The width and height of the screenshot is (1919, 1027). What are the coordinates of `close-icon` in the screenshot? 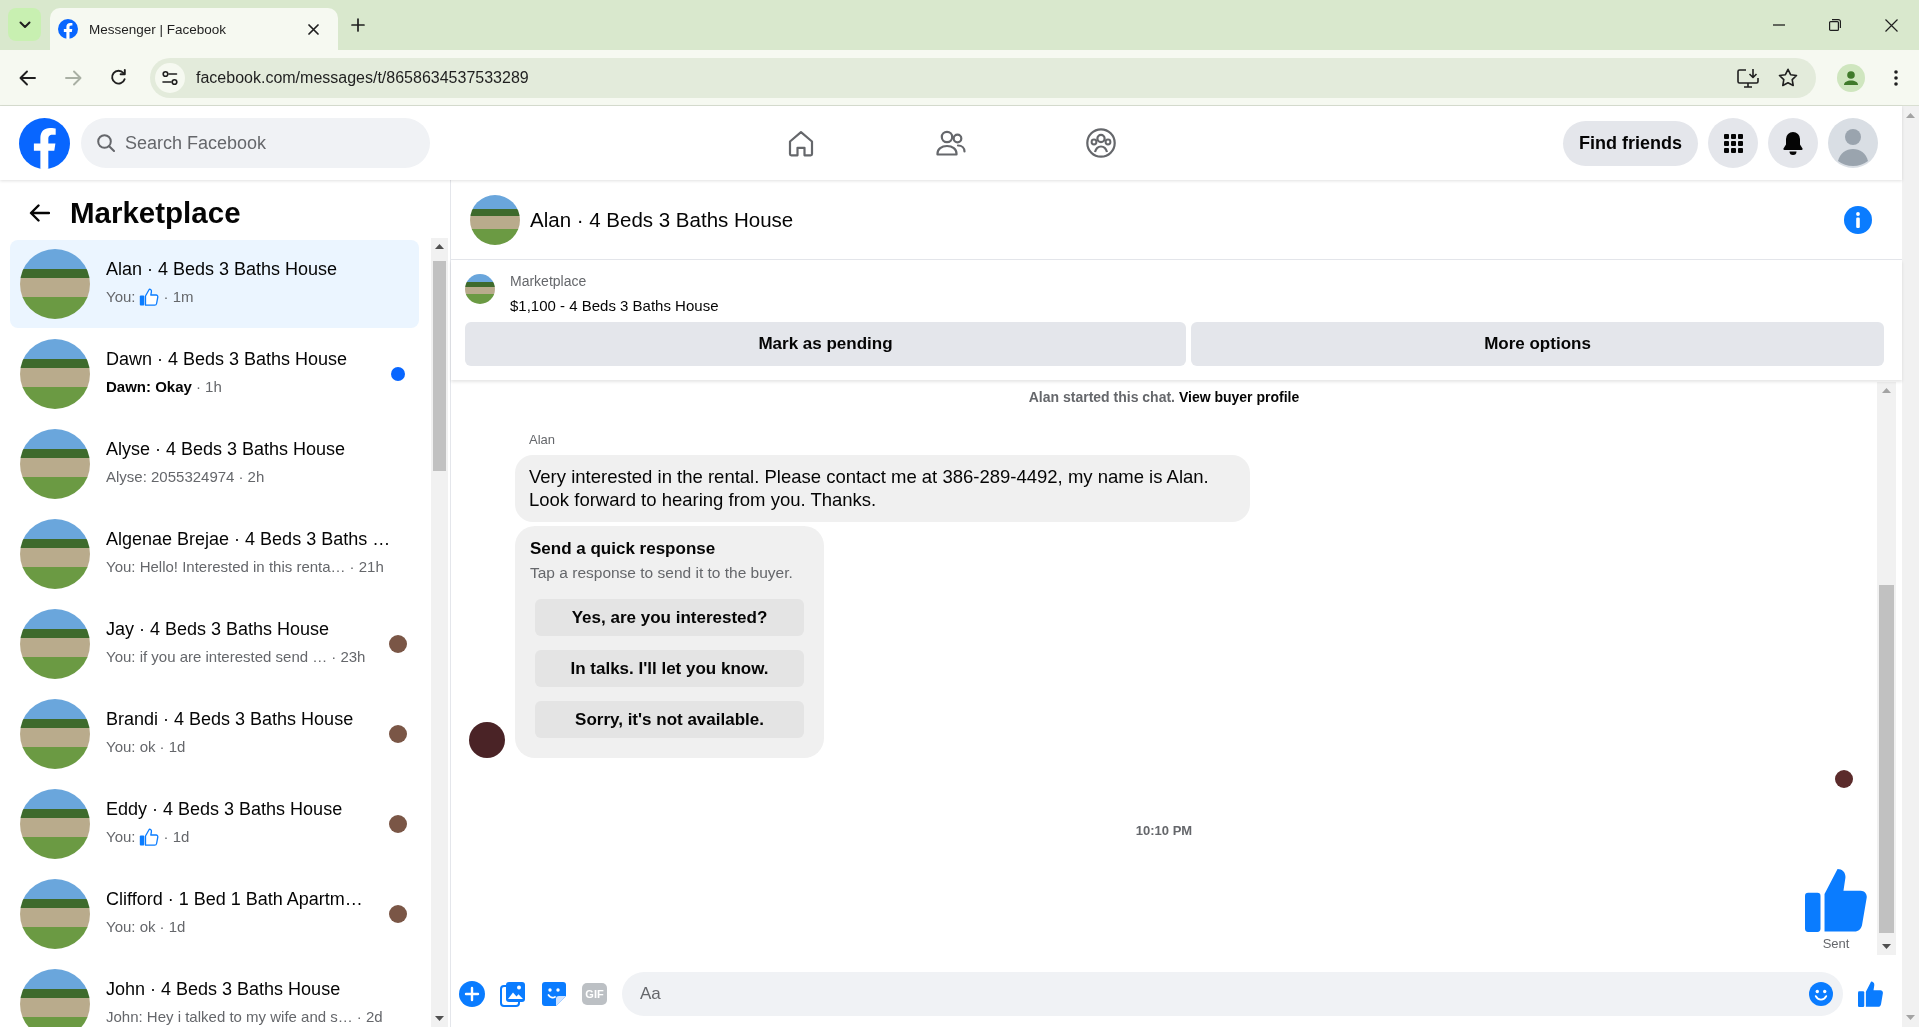 It's located at (1891, 25).